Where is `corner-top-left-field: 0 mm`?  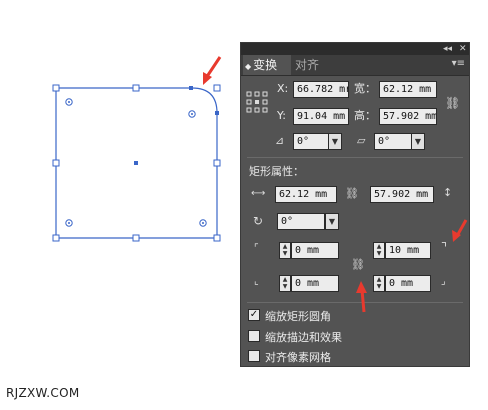
corner-top-left-field: 0 mm is located at coordinates (315, 250).